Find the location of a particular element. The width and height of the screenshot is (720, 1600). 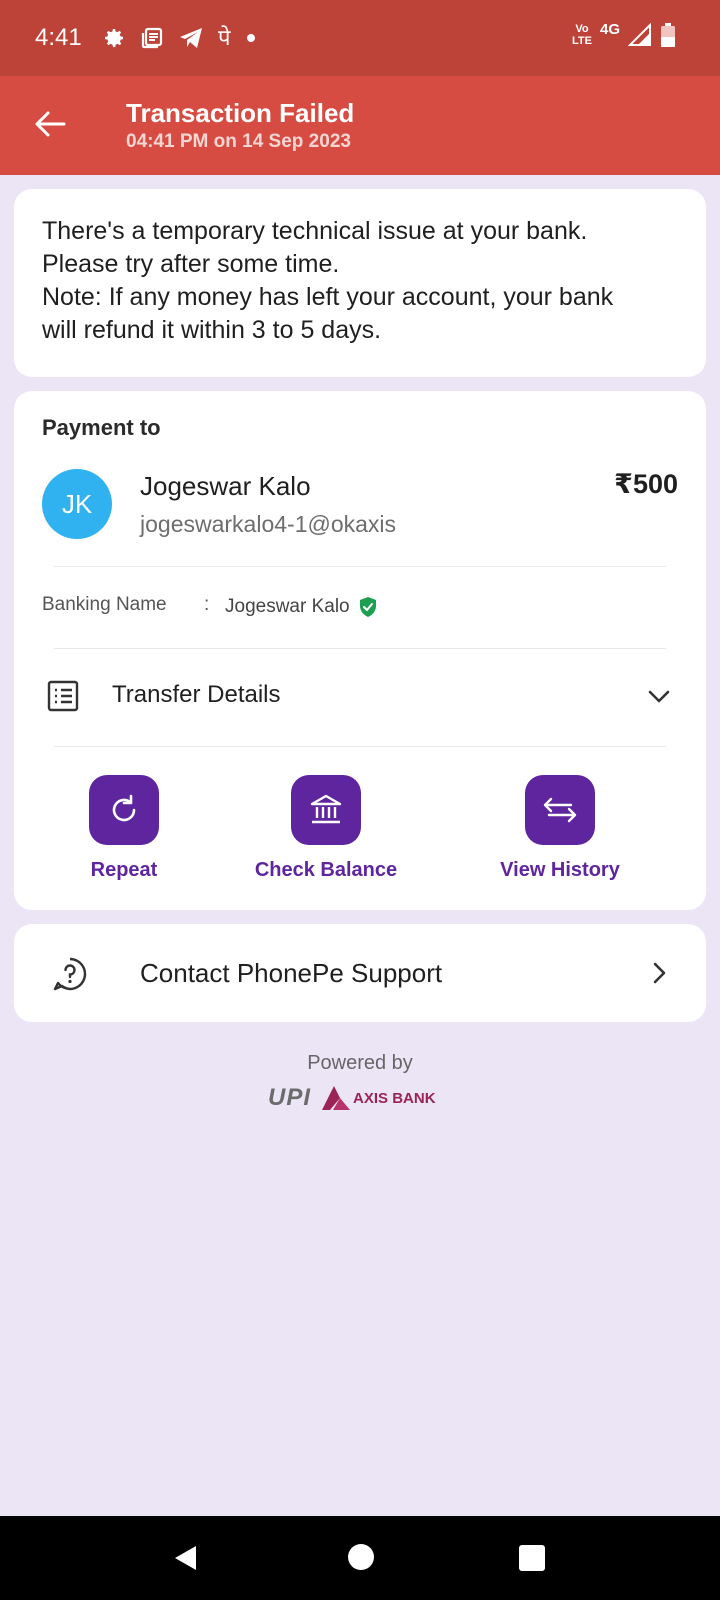

back-arrow-icon is located at coordinates (50, 124).